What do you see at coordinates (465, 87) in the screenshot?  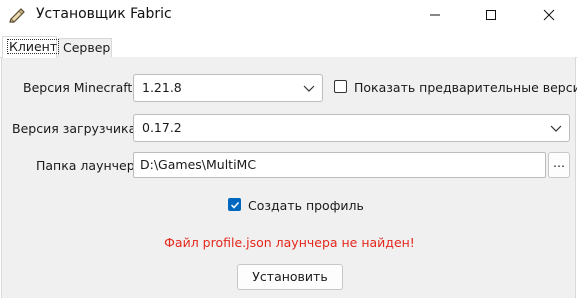 I see `show-snapshots-label: Показать предварительные версии` at bounding box center [465, 87].